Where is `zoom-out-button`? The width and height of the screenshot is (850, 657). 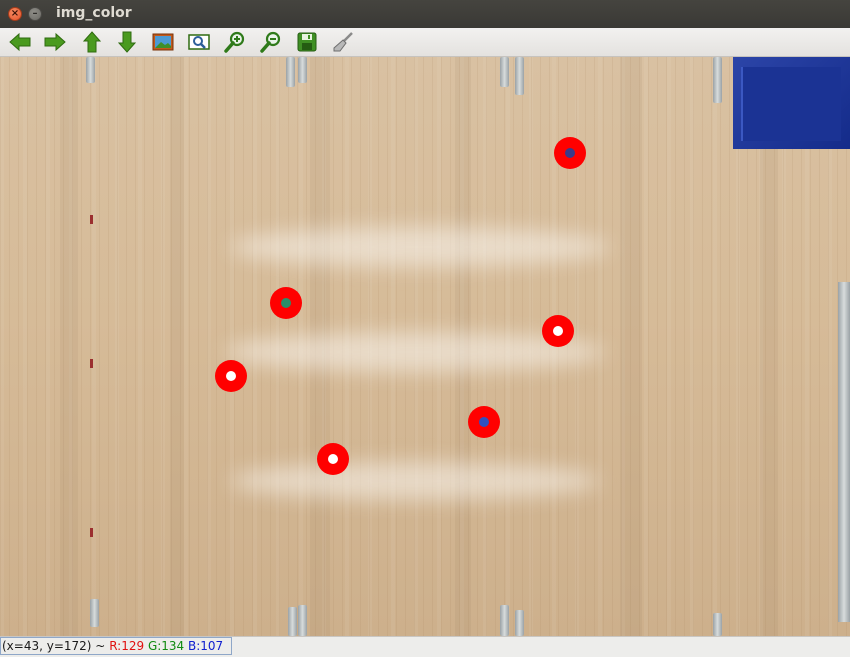 zoom-out-button is located at coordinates (271, 42).